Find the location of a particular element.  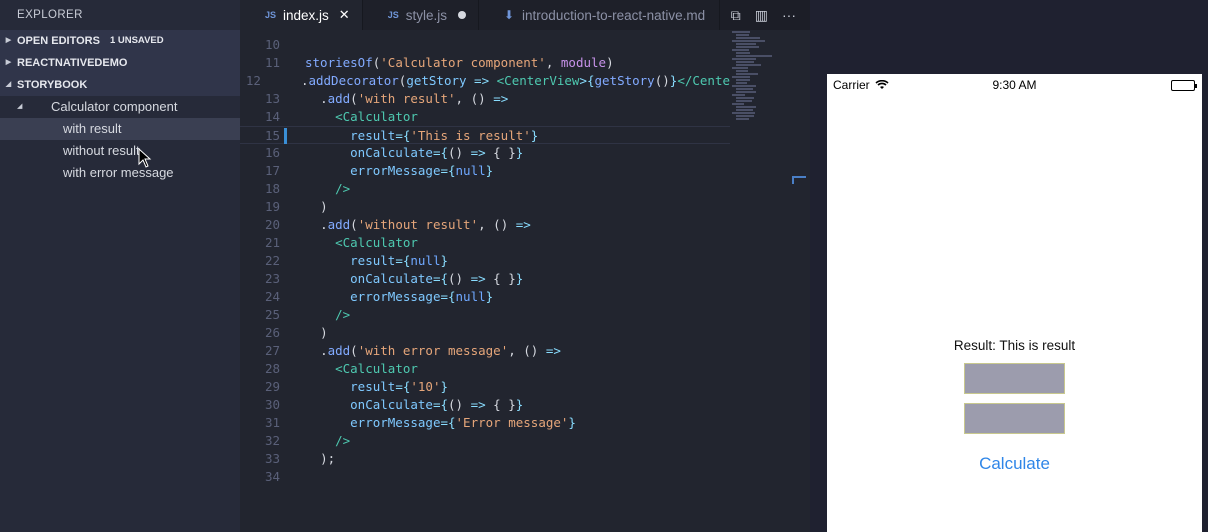

tree-item-calculator-component: ◢ Calculator component is located at coordinates (120, 107).